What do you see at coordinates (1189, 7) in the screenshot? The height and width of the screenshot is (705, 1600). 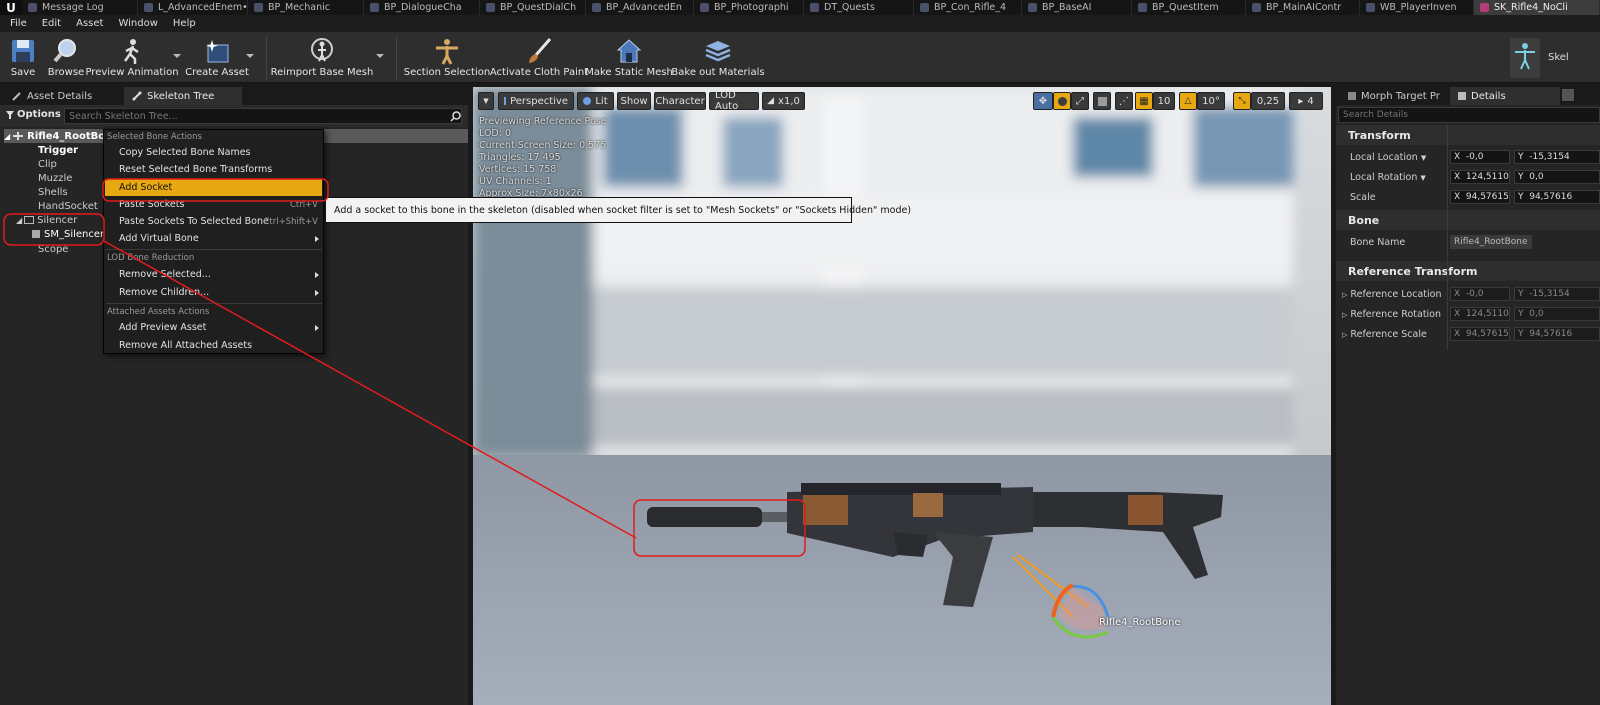 I see `tab-bp-questitem: BP_QuestItem` at bounding box center [1189, 7].